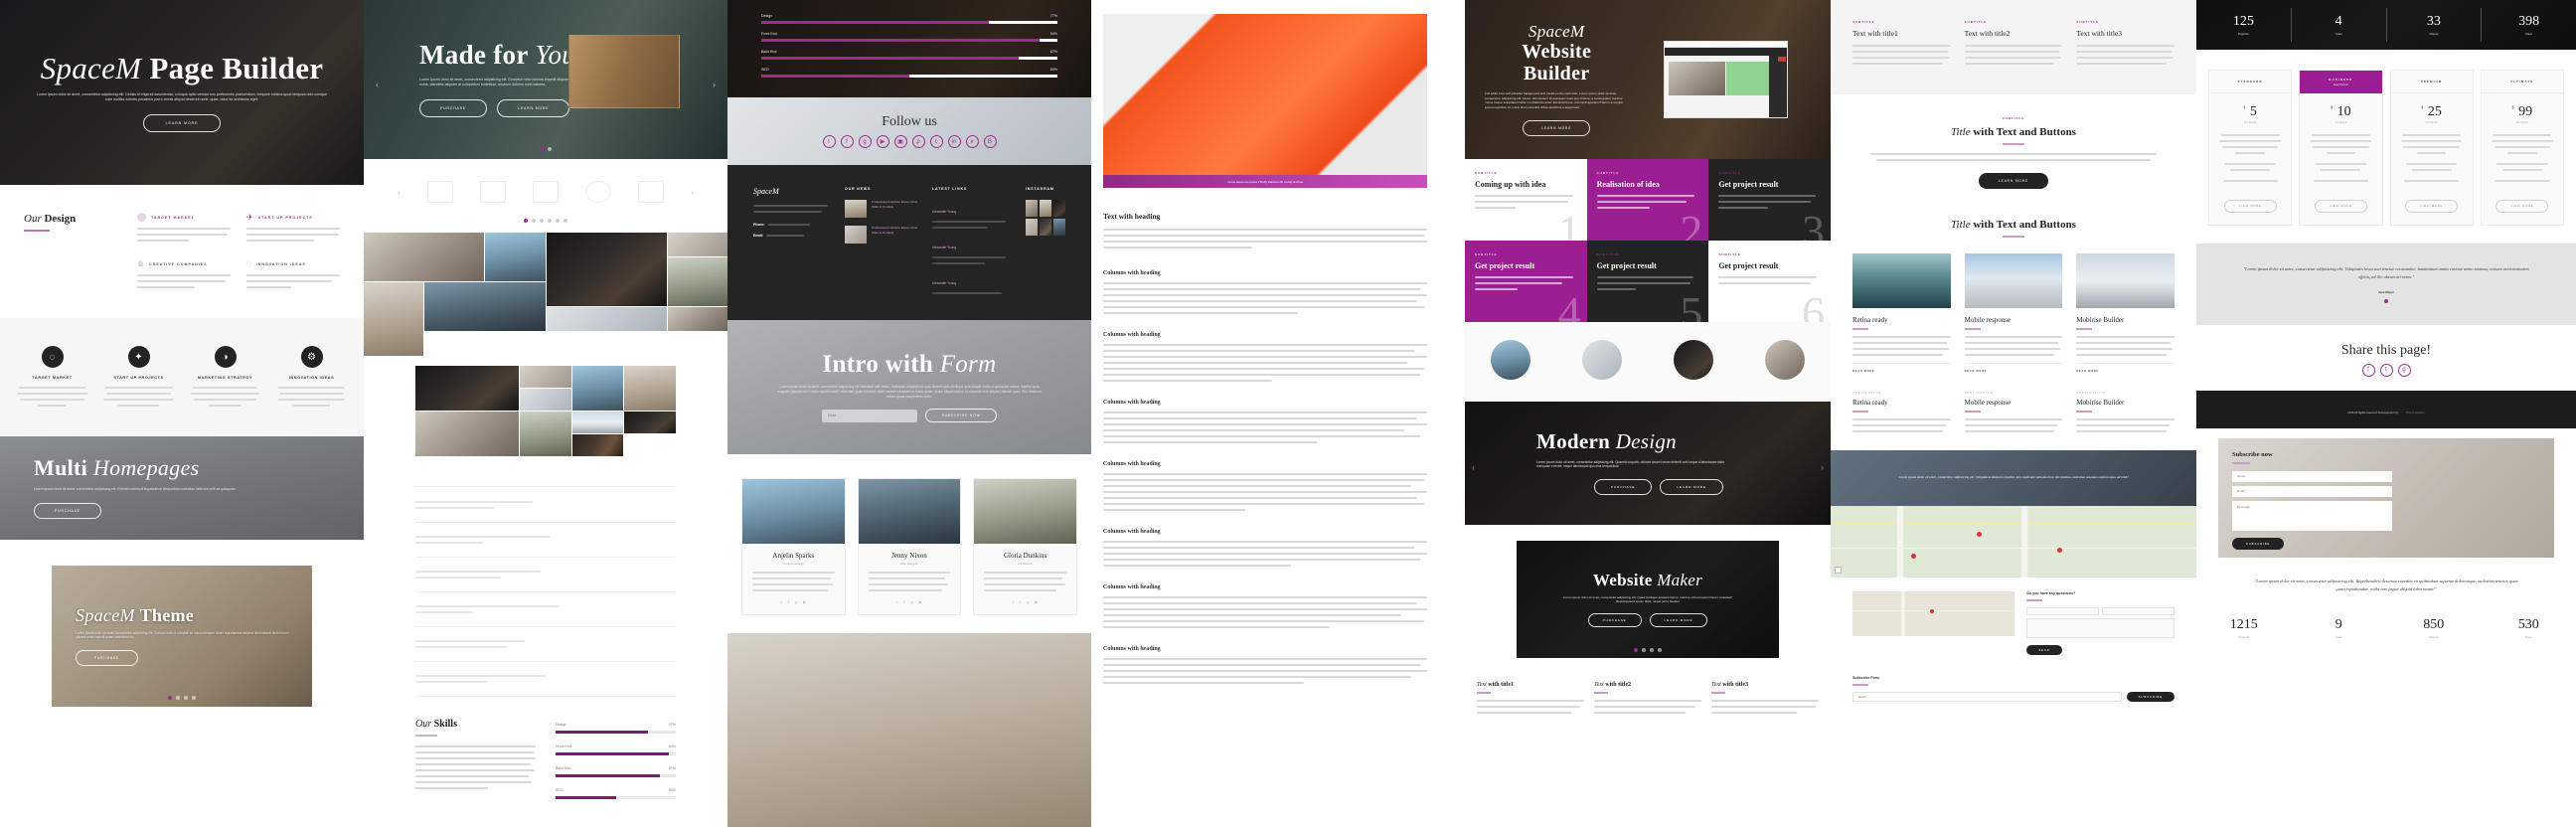 The image size is (2576, 827). I want to click on behance-icon: B, so click(990, 141).